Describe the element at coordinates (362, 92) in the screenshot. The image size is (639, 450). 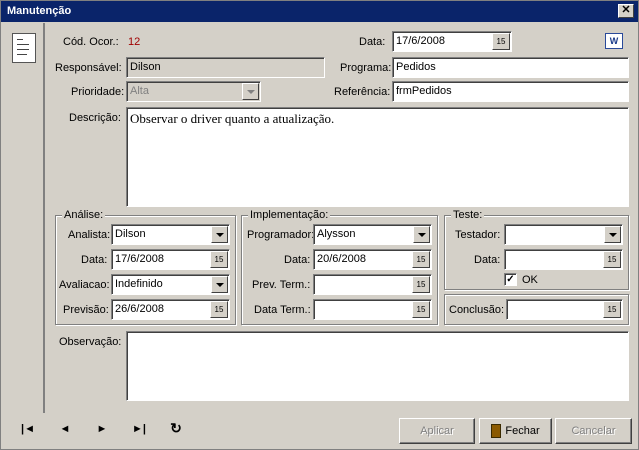
I see `referencia-label: Referência:` at that location.